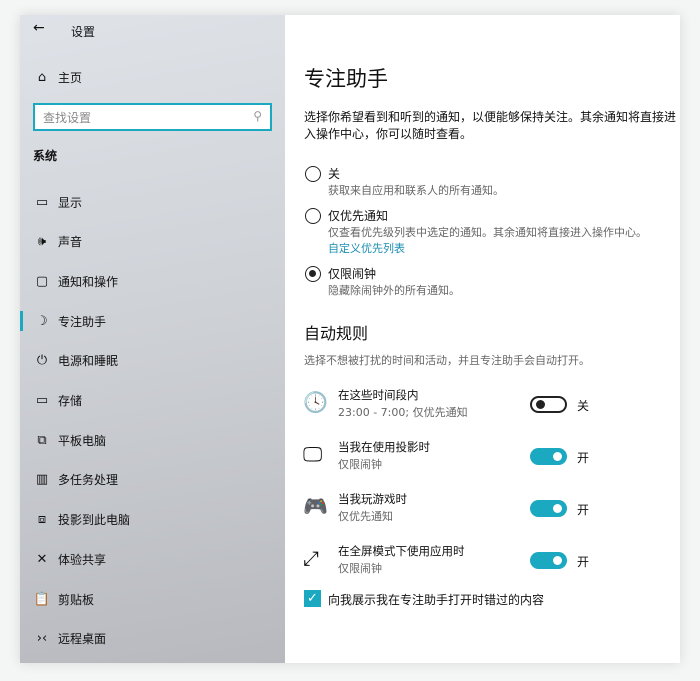 The width and height of the screenshot is (700, 681). What do you see at coordinates (346, 79) in the screenshot?
I see `page-title: 专注助手` at bounding box center [346, 79].